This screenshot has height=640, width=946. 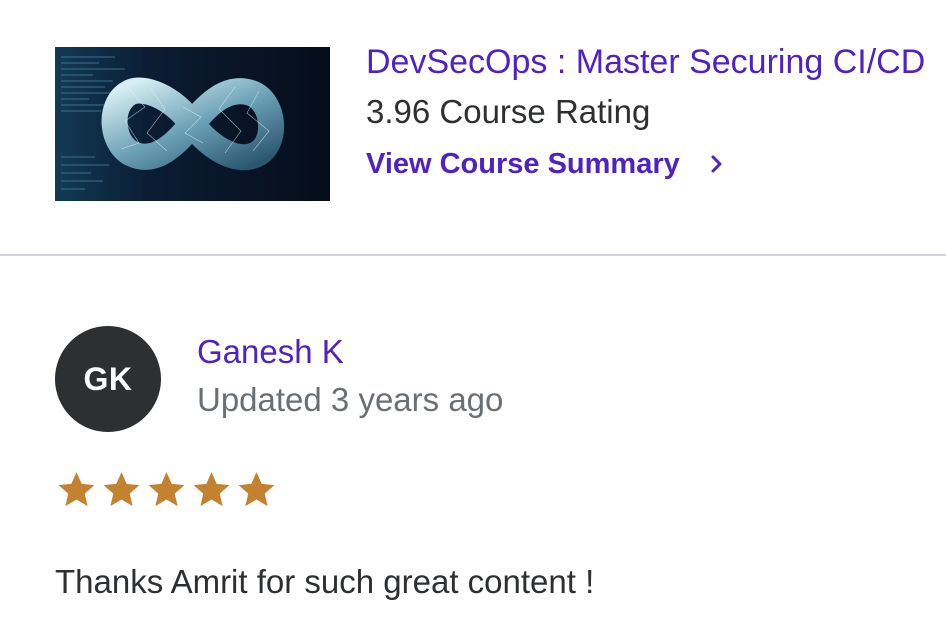 What do you see at coordinates (325, 581) in the screenshot?
I see `review-comment: Thanks Amrit for such great content !` at bounding box center [325, 581].